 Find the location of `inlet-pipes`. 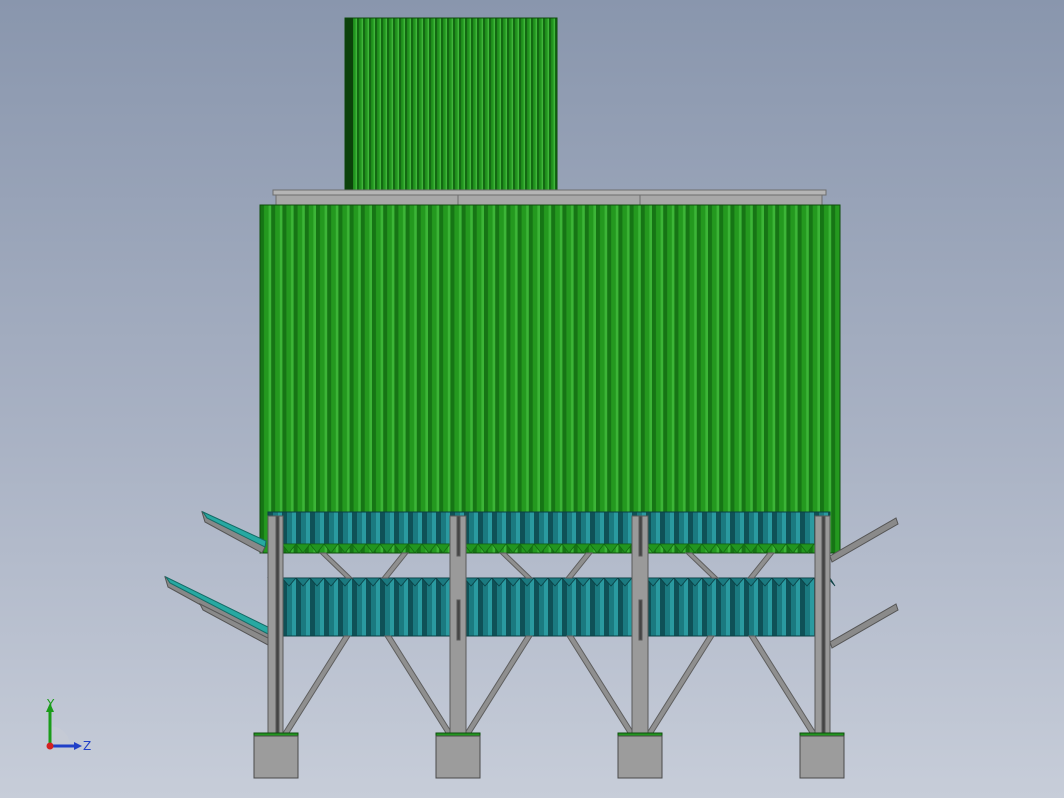

inlet-pipes is located at coordinates (217, 578).